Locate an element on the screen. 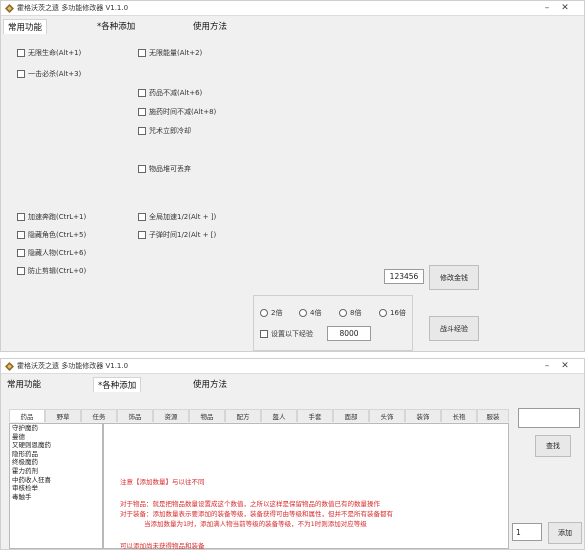  checkbox-prevent-clipping: 防止剪辑(CtrL+0) is located at coordinates (51, 271).